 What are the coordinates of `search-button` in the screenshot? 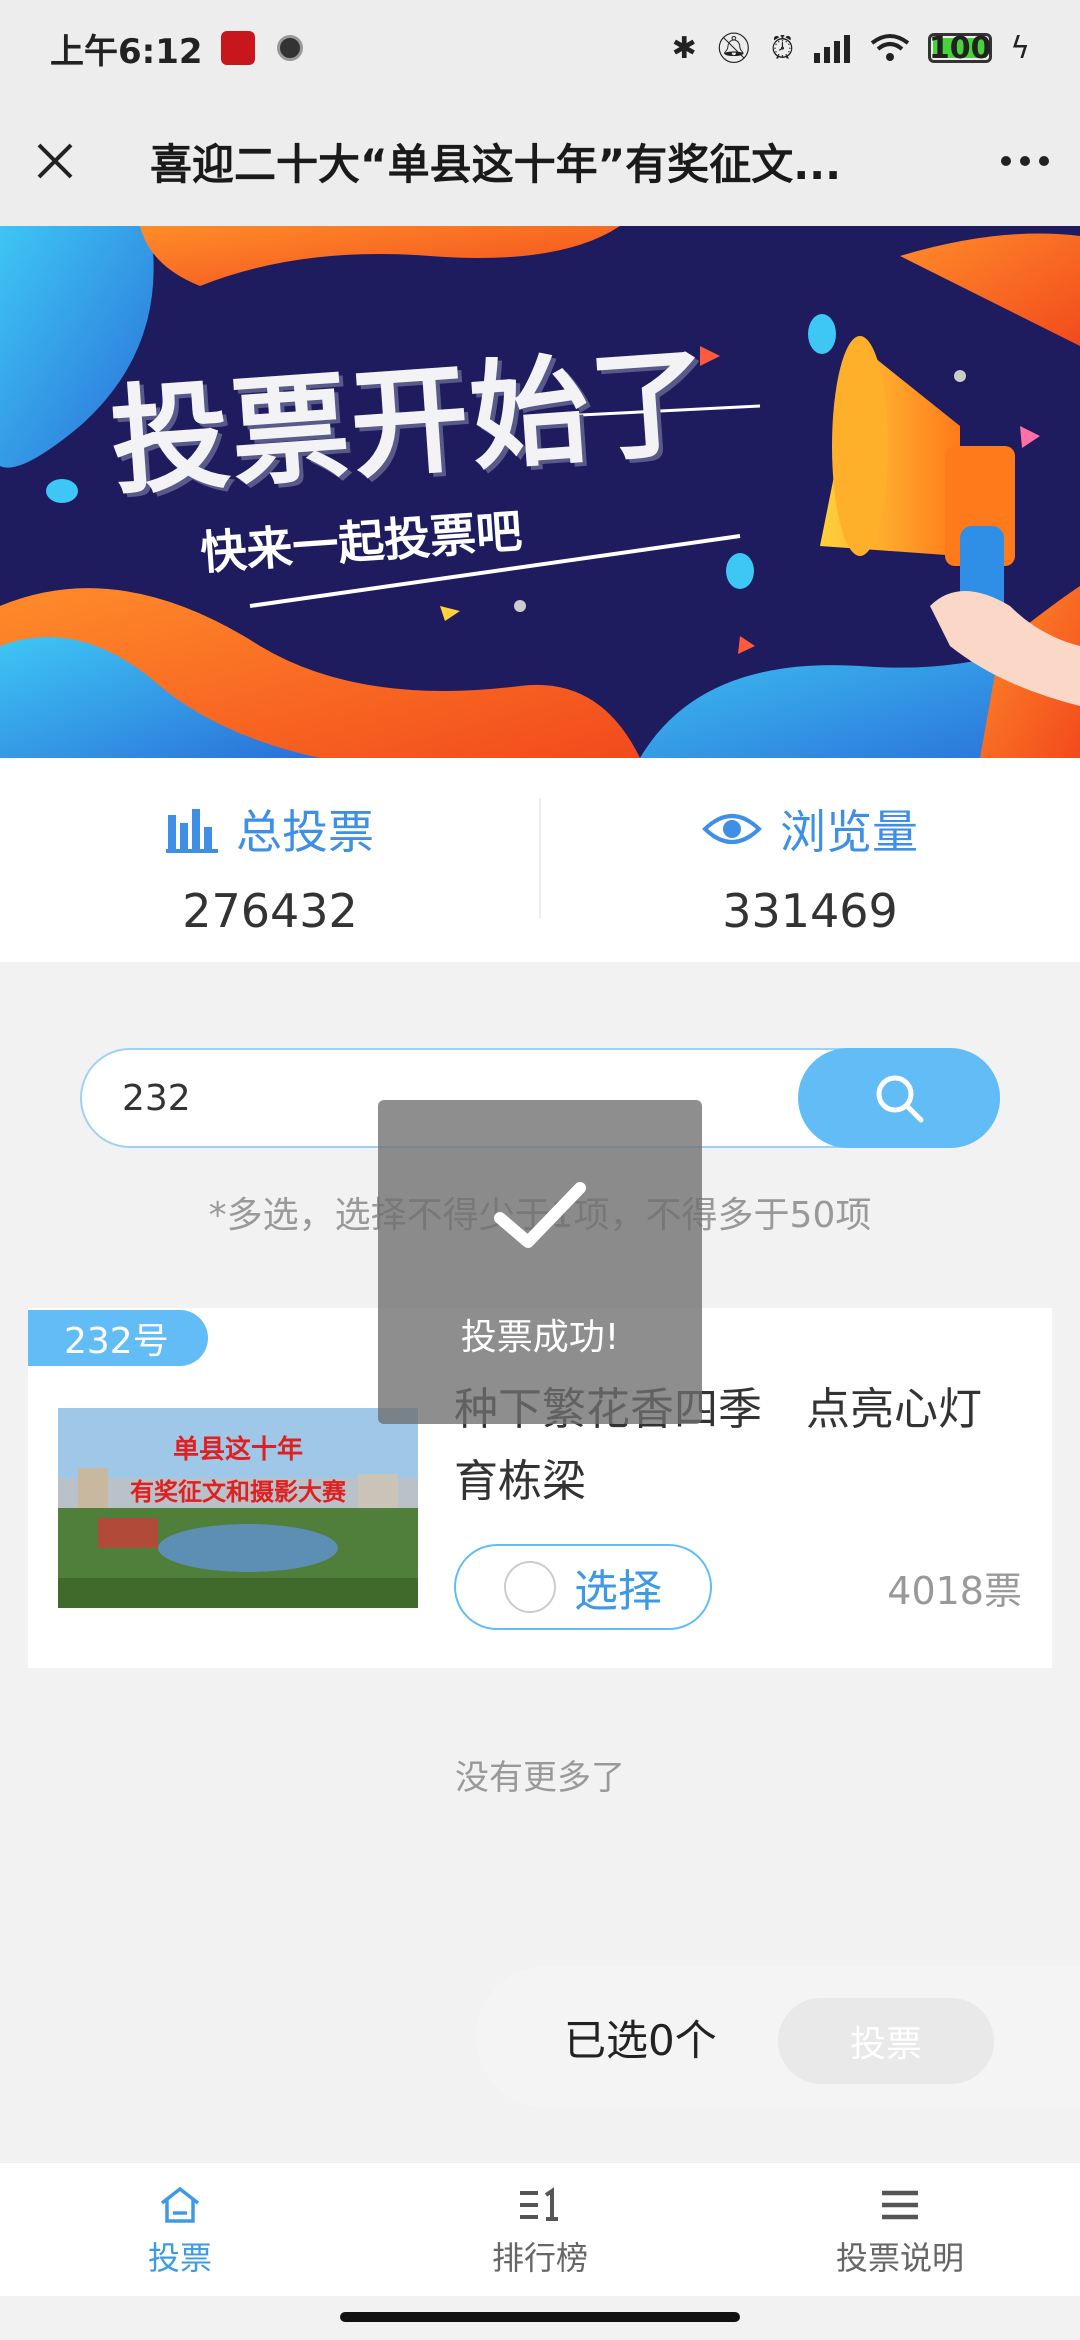 It's located at (899, 1098).